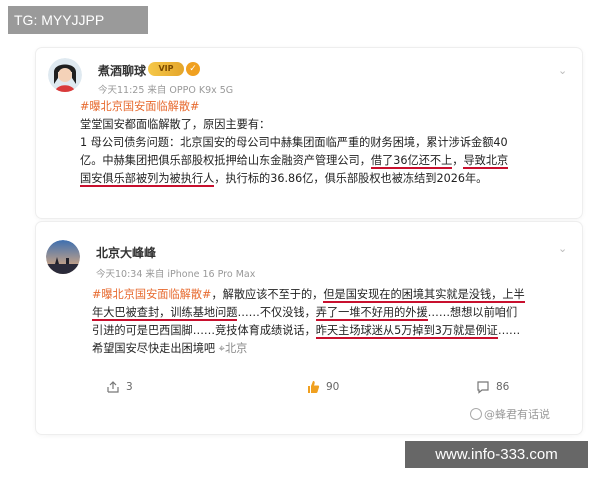  I want to click on verified-icon: ✓, so click(193, 69).